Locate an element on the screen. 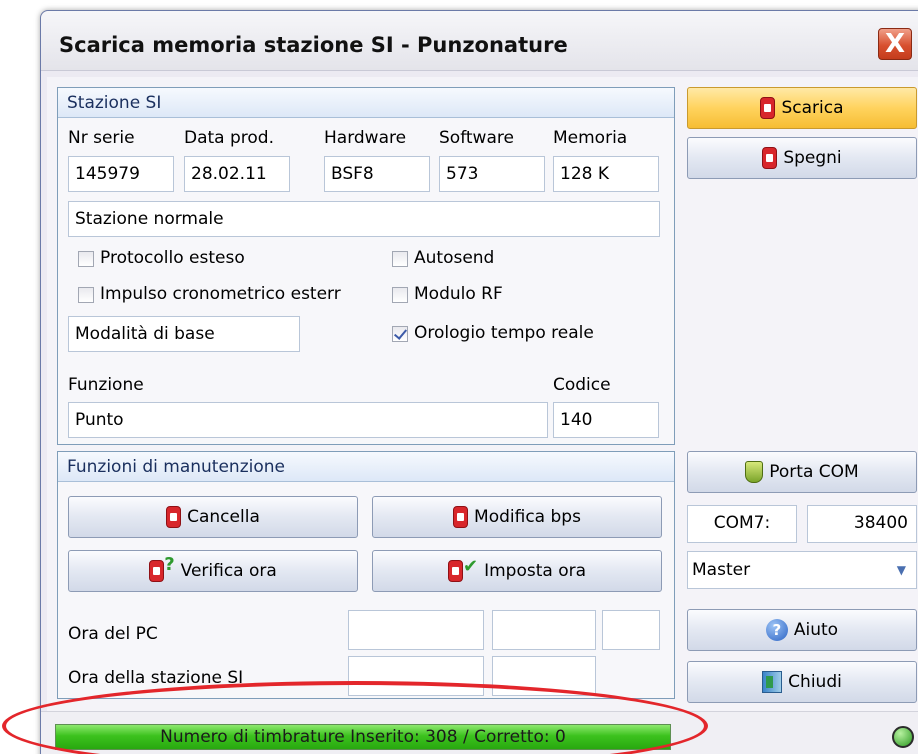  hardware-label: Hardware is located at coordinates (365, 138).